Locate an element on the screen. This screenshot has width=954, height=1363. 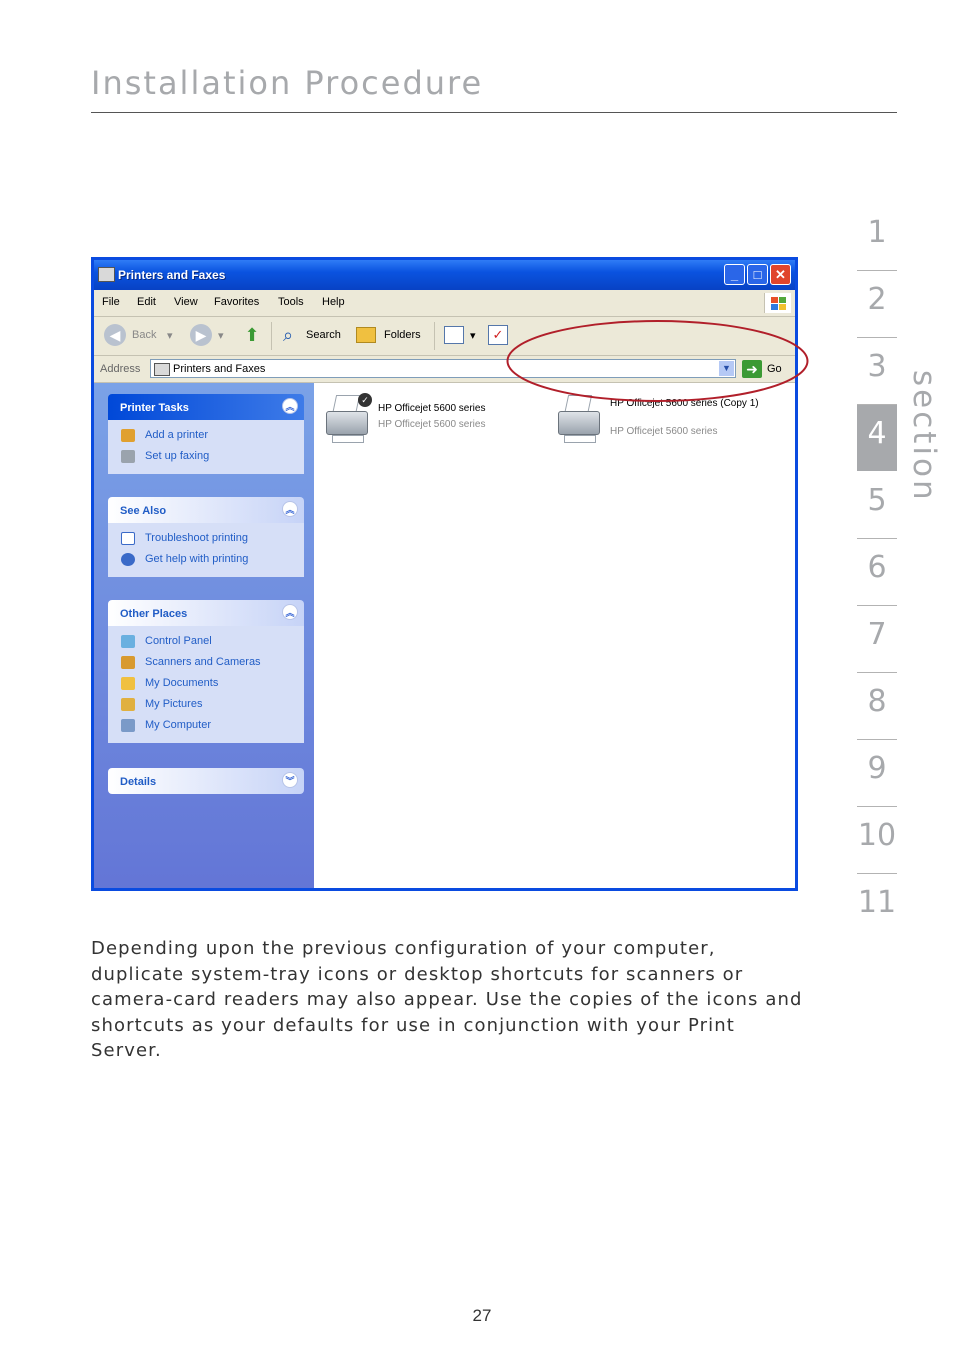
fax-icon is located at coordinates (128, 456).